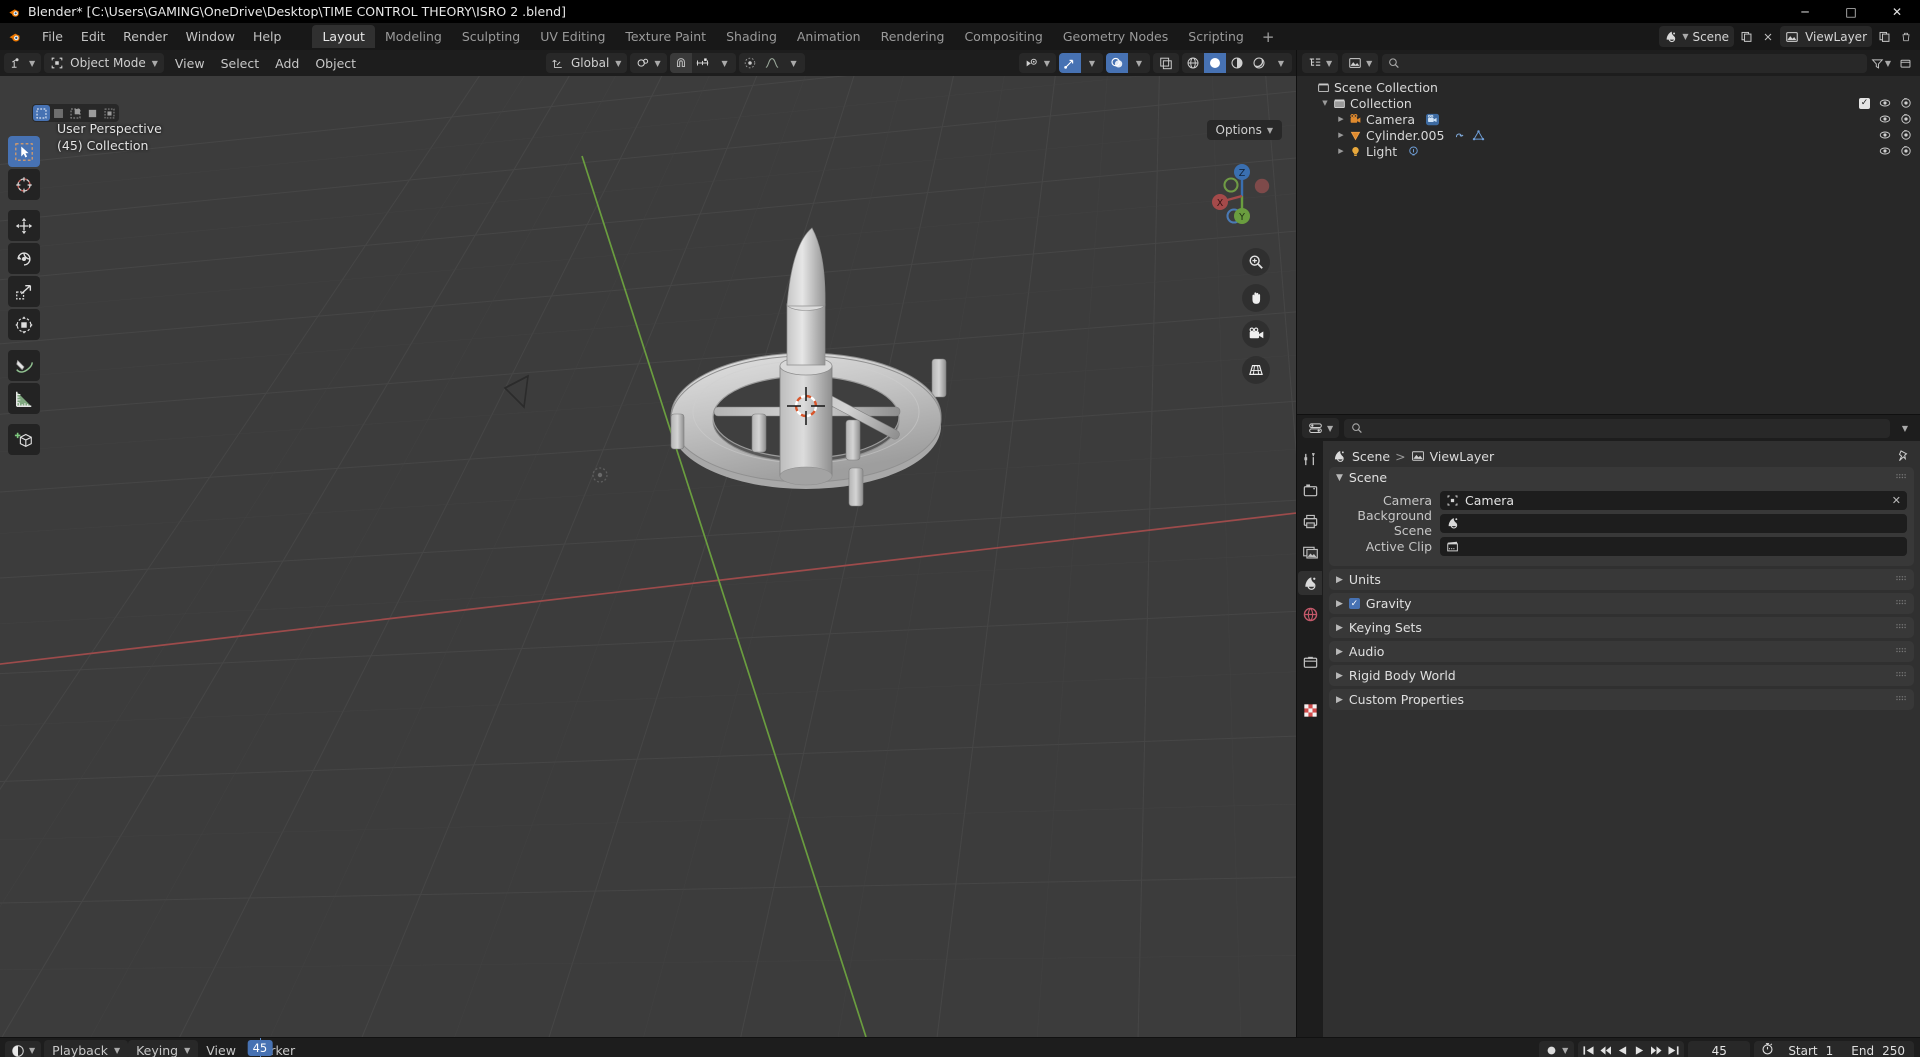 The image size is (1920, 1057). What do you see at coordinates (287, 63) in the screenshot?
I see `viewport-menu-add: Add` at bounding box center [287, 63].